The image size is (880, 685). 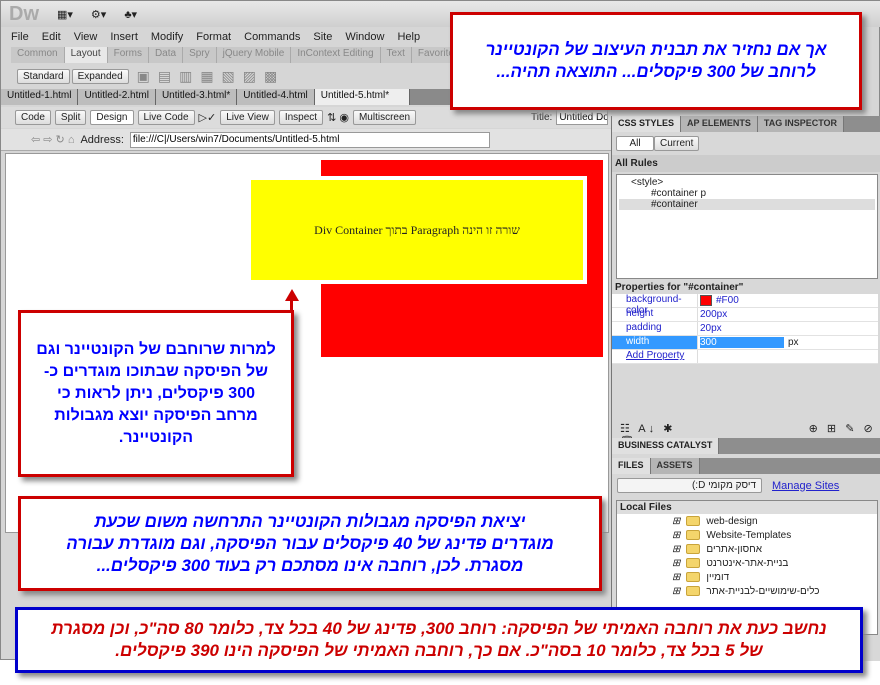 What do you see at coordinates (408, 37) in the screenshot?
I see `menu-help: Help` at bounding box center [408, 37].